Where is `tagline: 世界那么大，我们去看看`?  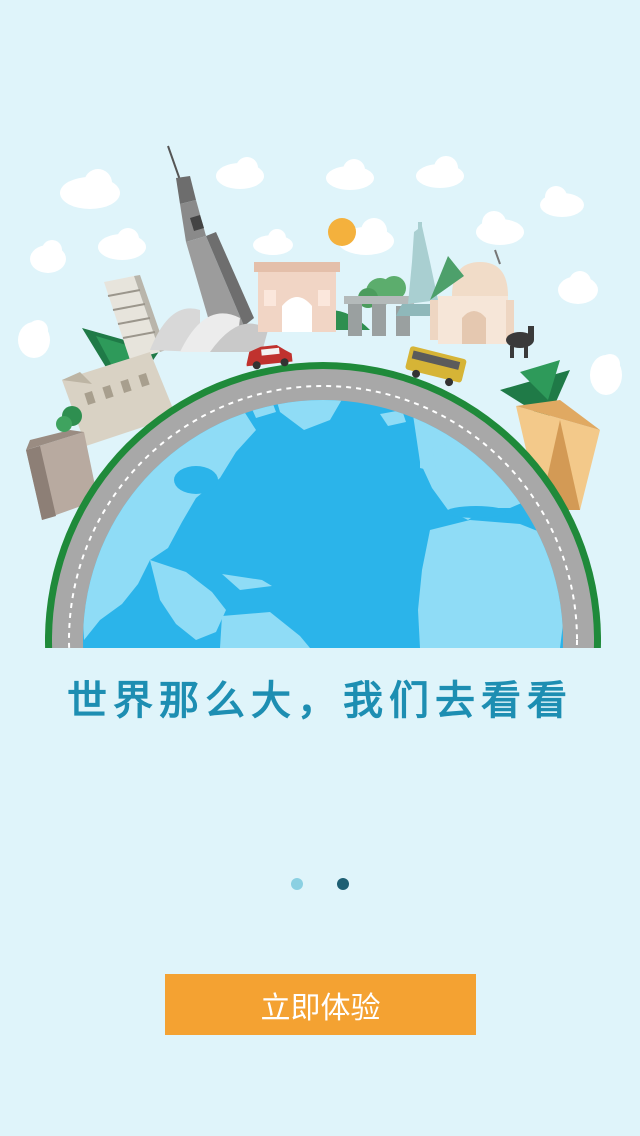
tagline: 世界那么大，我们去看看 is located at coordinates (320, 701).